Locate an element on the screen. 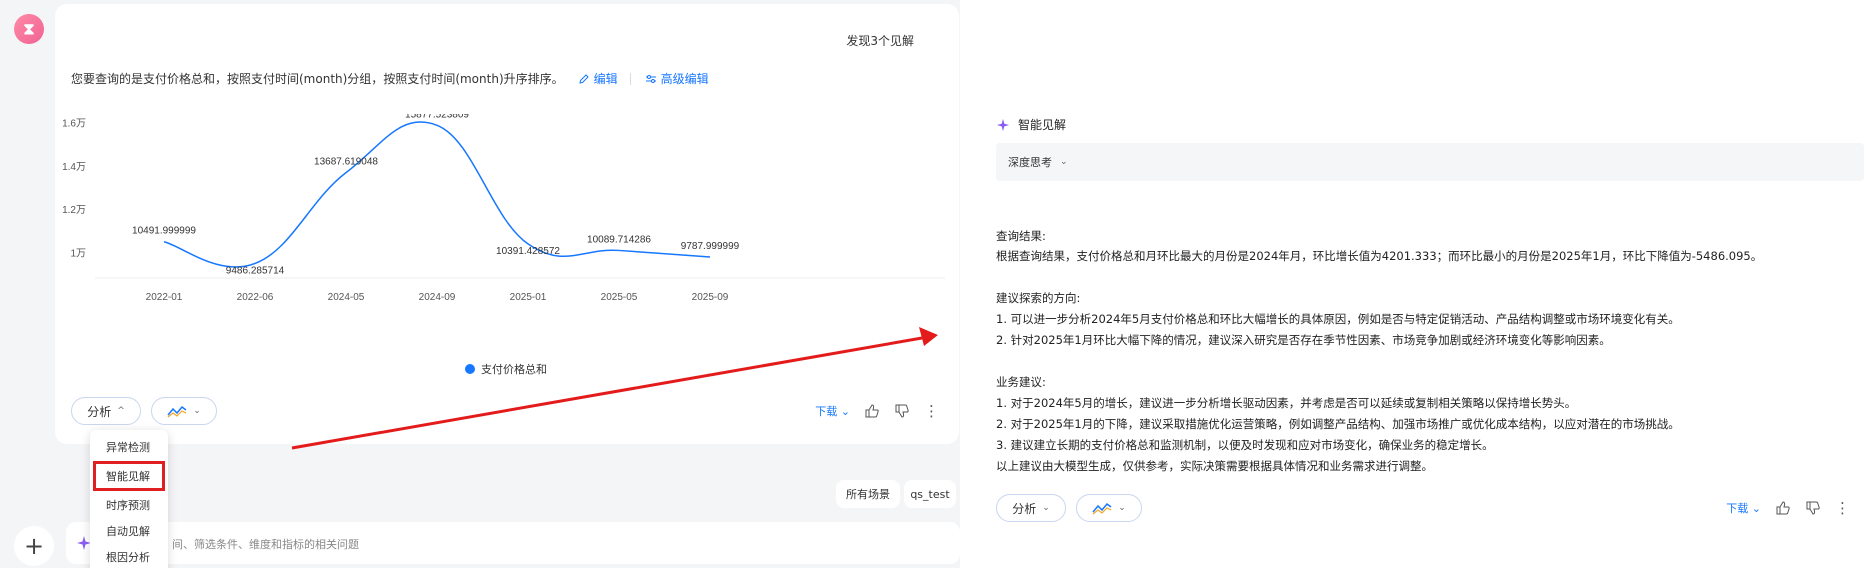 This screenshot has width=1870, height=568. data-label: 9486.285714 is located at coordinates (255, 270).